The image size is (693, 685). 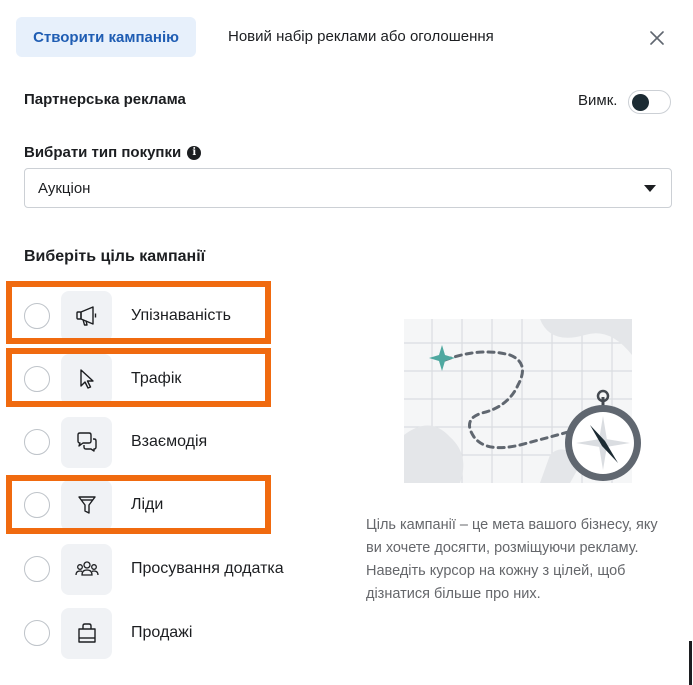 What do you see at coordinates (649, 102) in the screenshot?
I see `partner-ads-toggle` at bounding box center [649, 102].